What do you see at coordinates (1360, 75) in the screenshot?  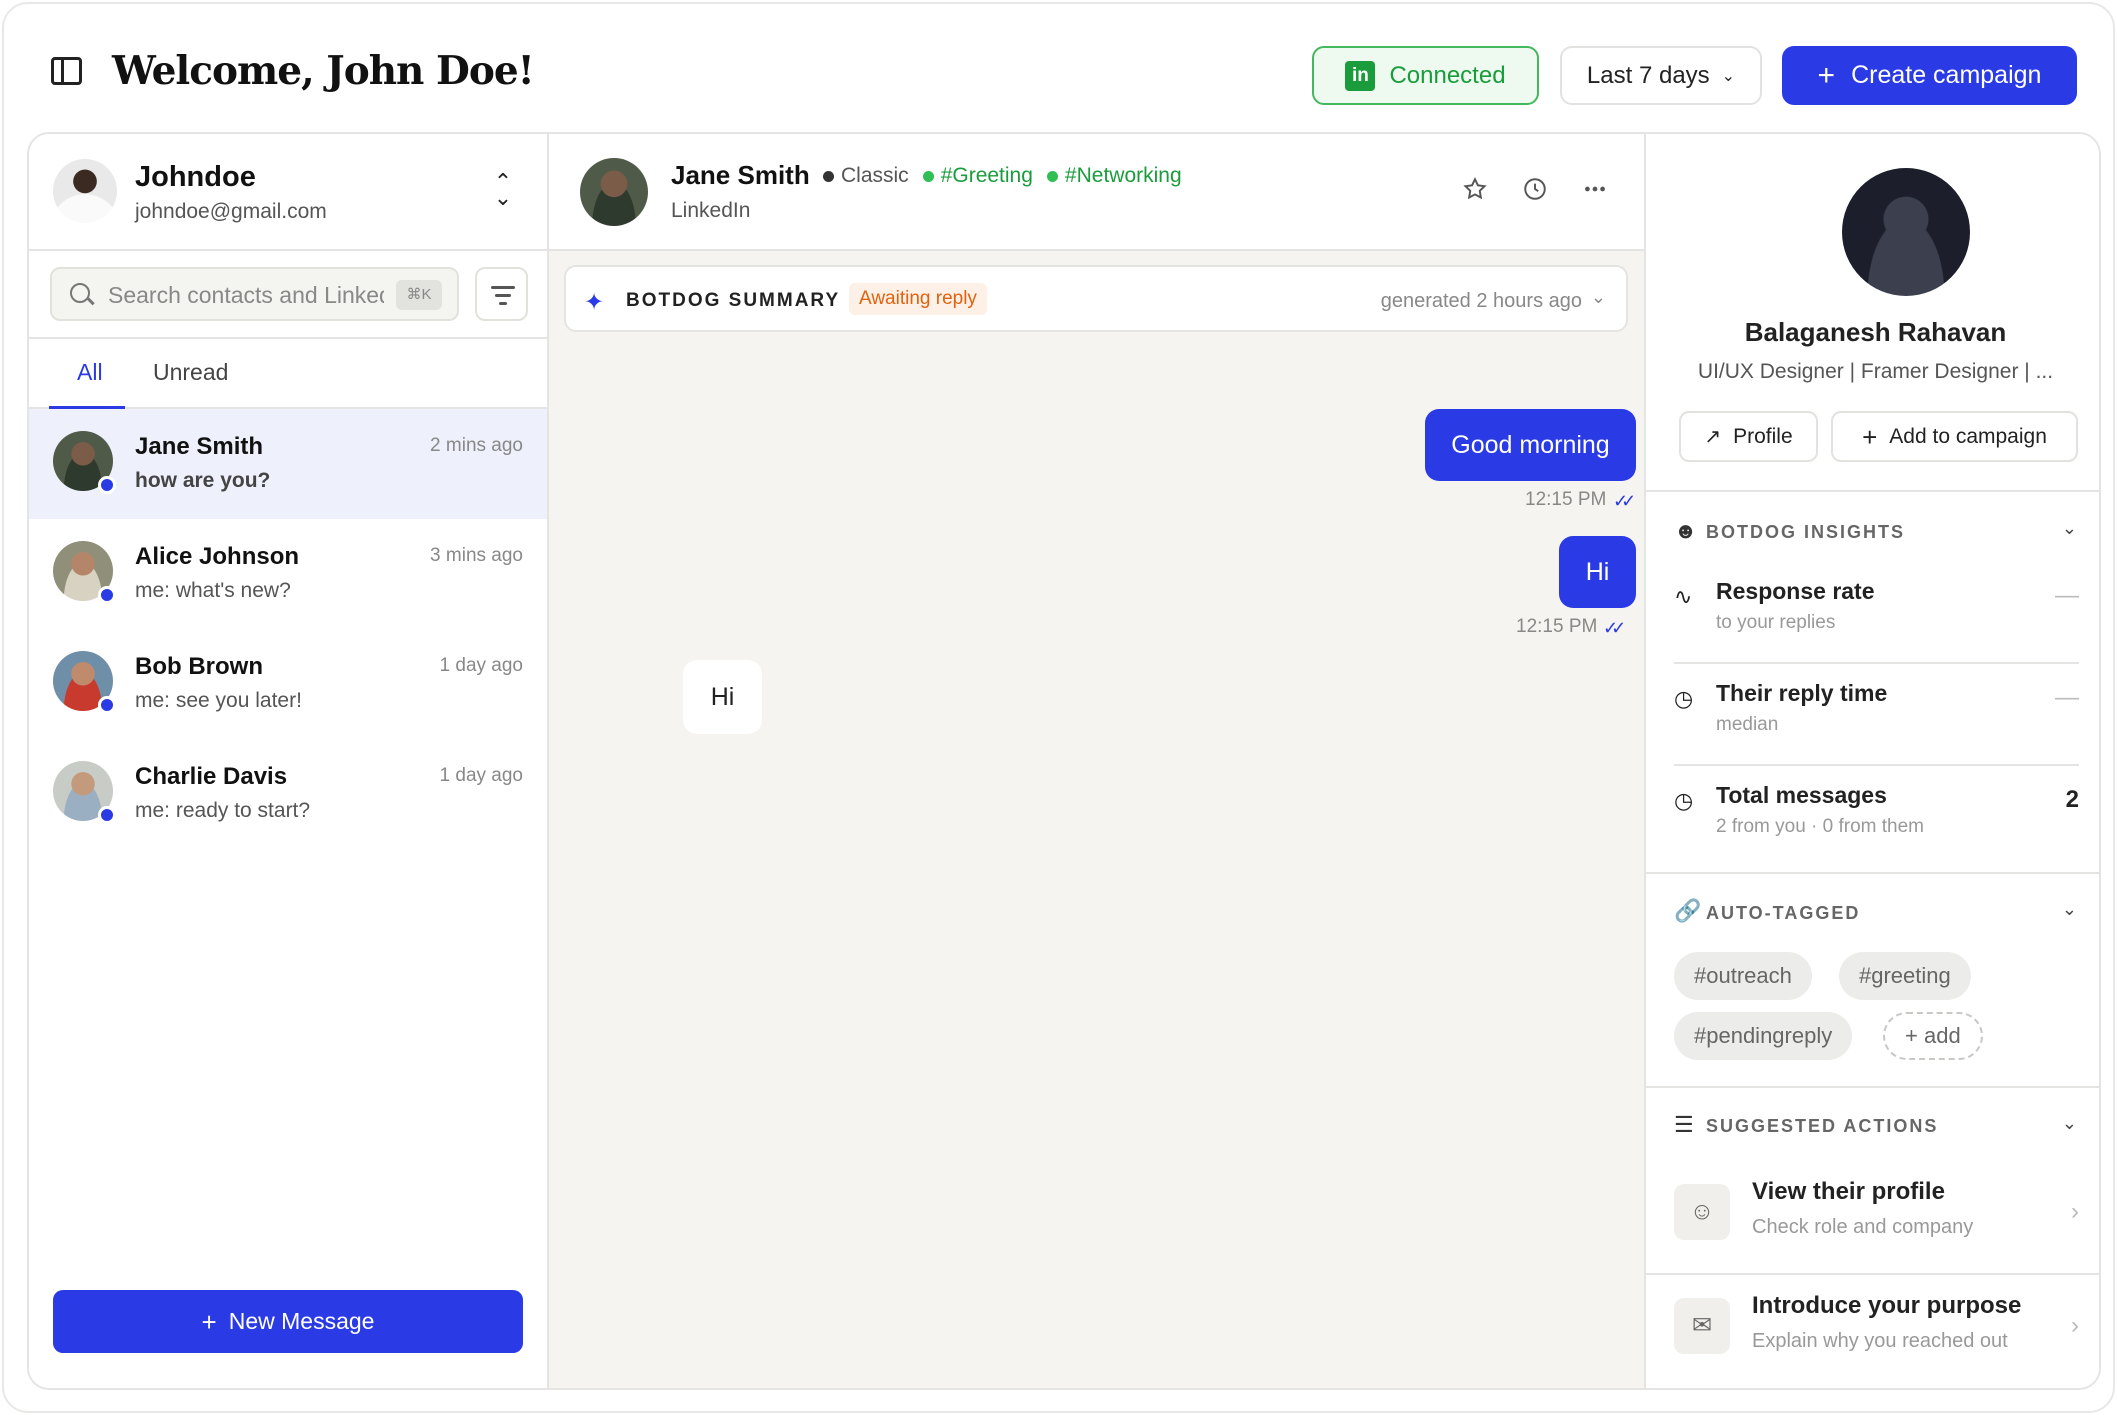 I see `linkedin-icon: in` at bounding box center [1360, 75].